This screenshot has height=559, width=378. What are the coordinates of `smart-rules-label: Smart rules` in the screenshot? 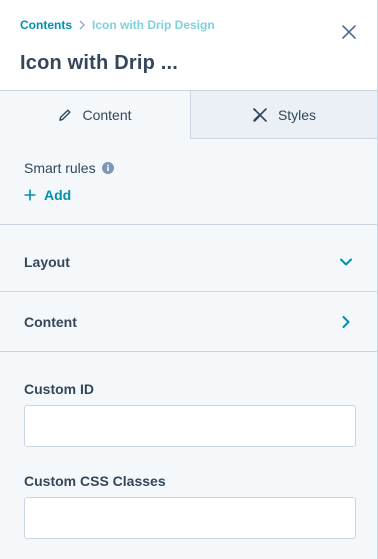 It's located at (60, 168).